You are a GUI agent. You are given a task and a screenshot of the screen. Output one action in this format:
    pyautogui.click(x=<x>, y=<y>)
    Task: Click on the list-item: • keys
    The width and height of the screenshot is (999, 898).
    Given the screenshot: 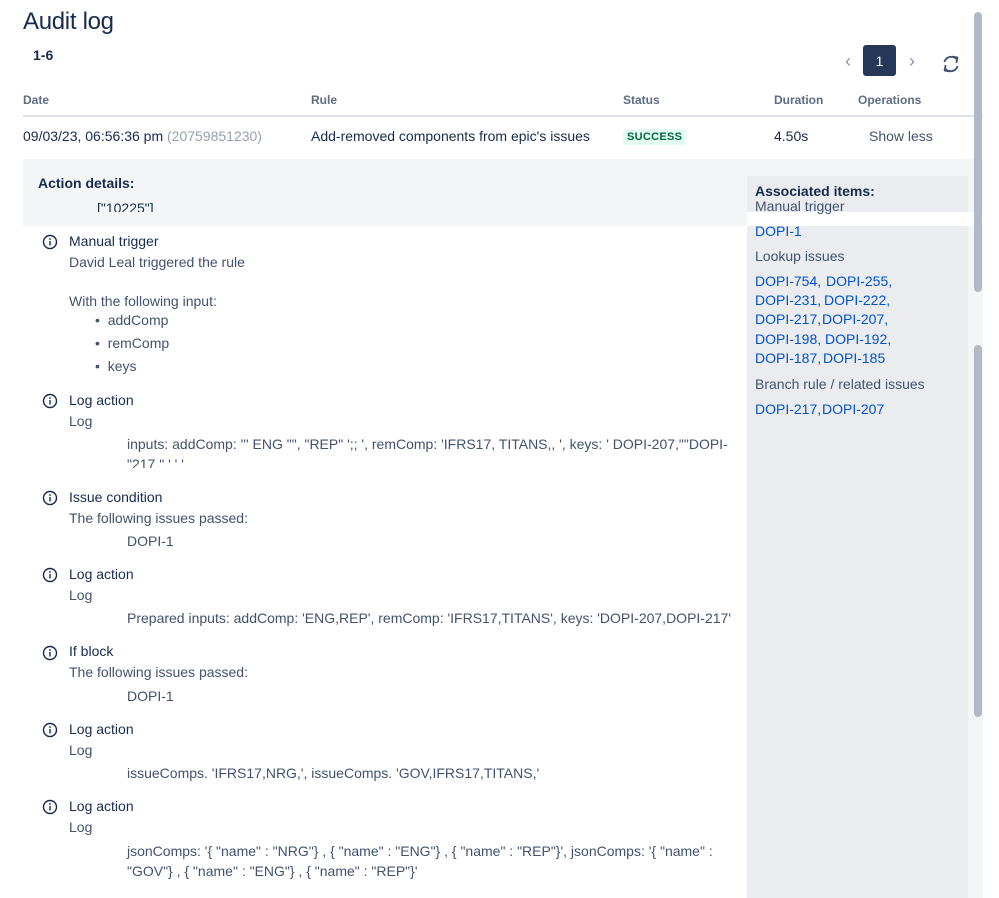 What is the action you would take?
    pyautogui.click(x=116, y=366)
    